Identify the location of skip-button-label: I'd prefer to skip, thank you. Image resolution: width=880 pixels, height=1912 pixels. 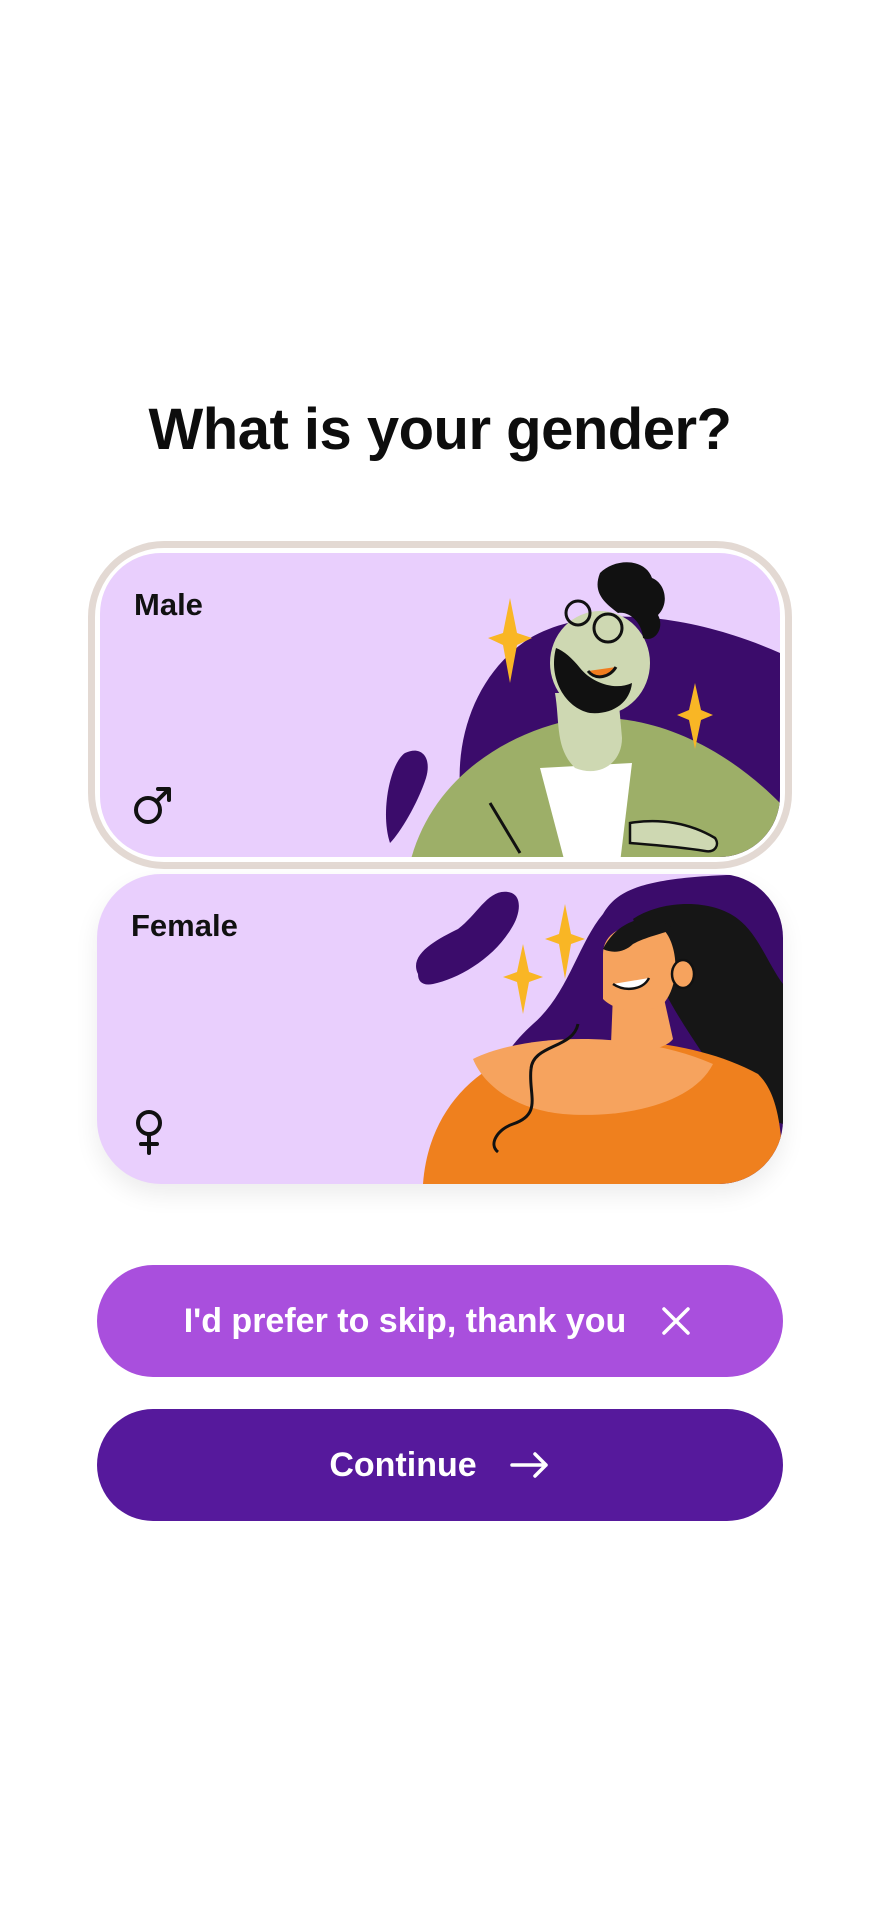
(405, 1320).